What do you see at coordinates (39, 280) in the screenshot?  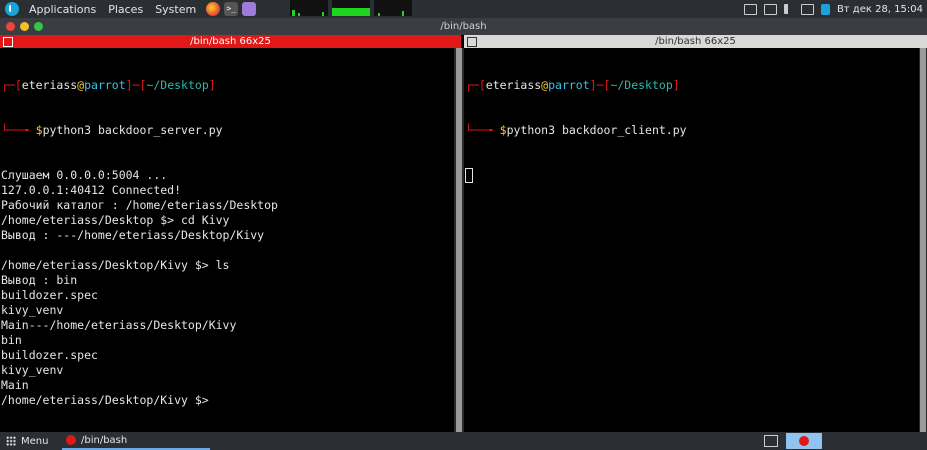 I see `terminal-line: Вывод : bin` at bounding box center [39, 280].